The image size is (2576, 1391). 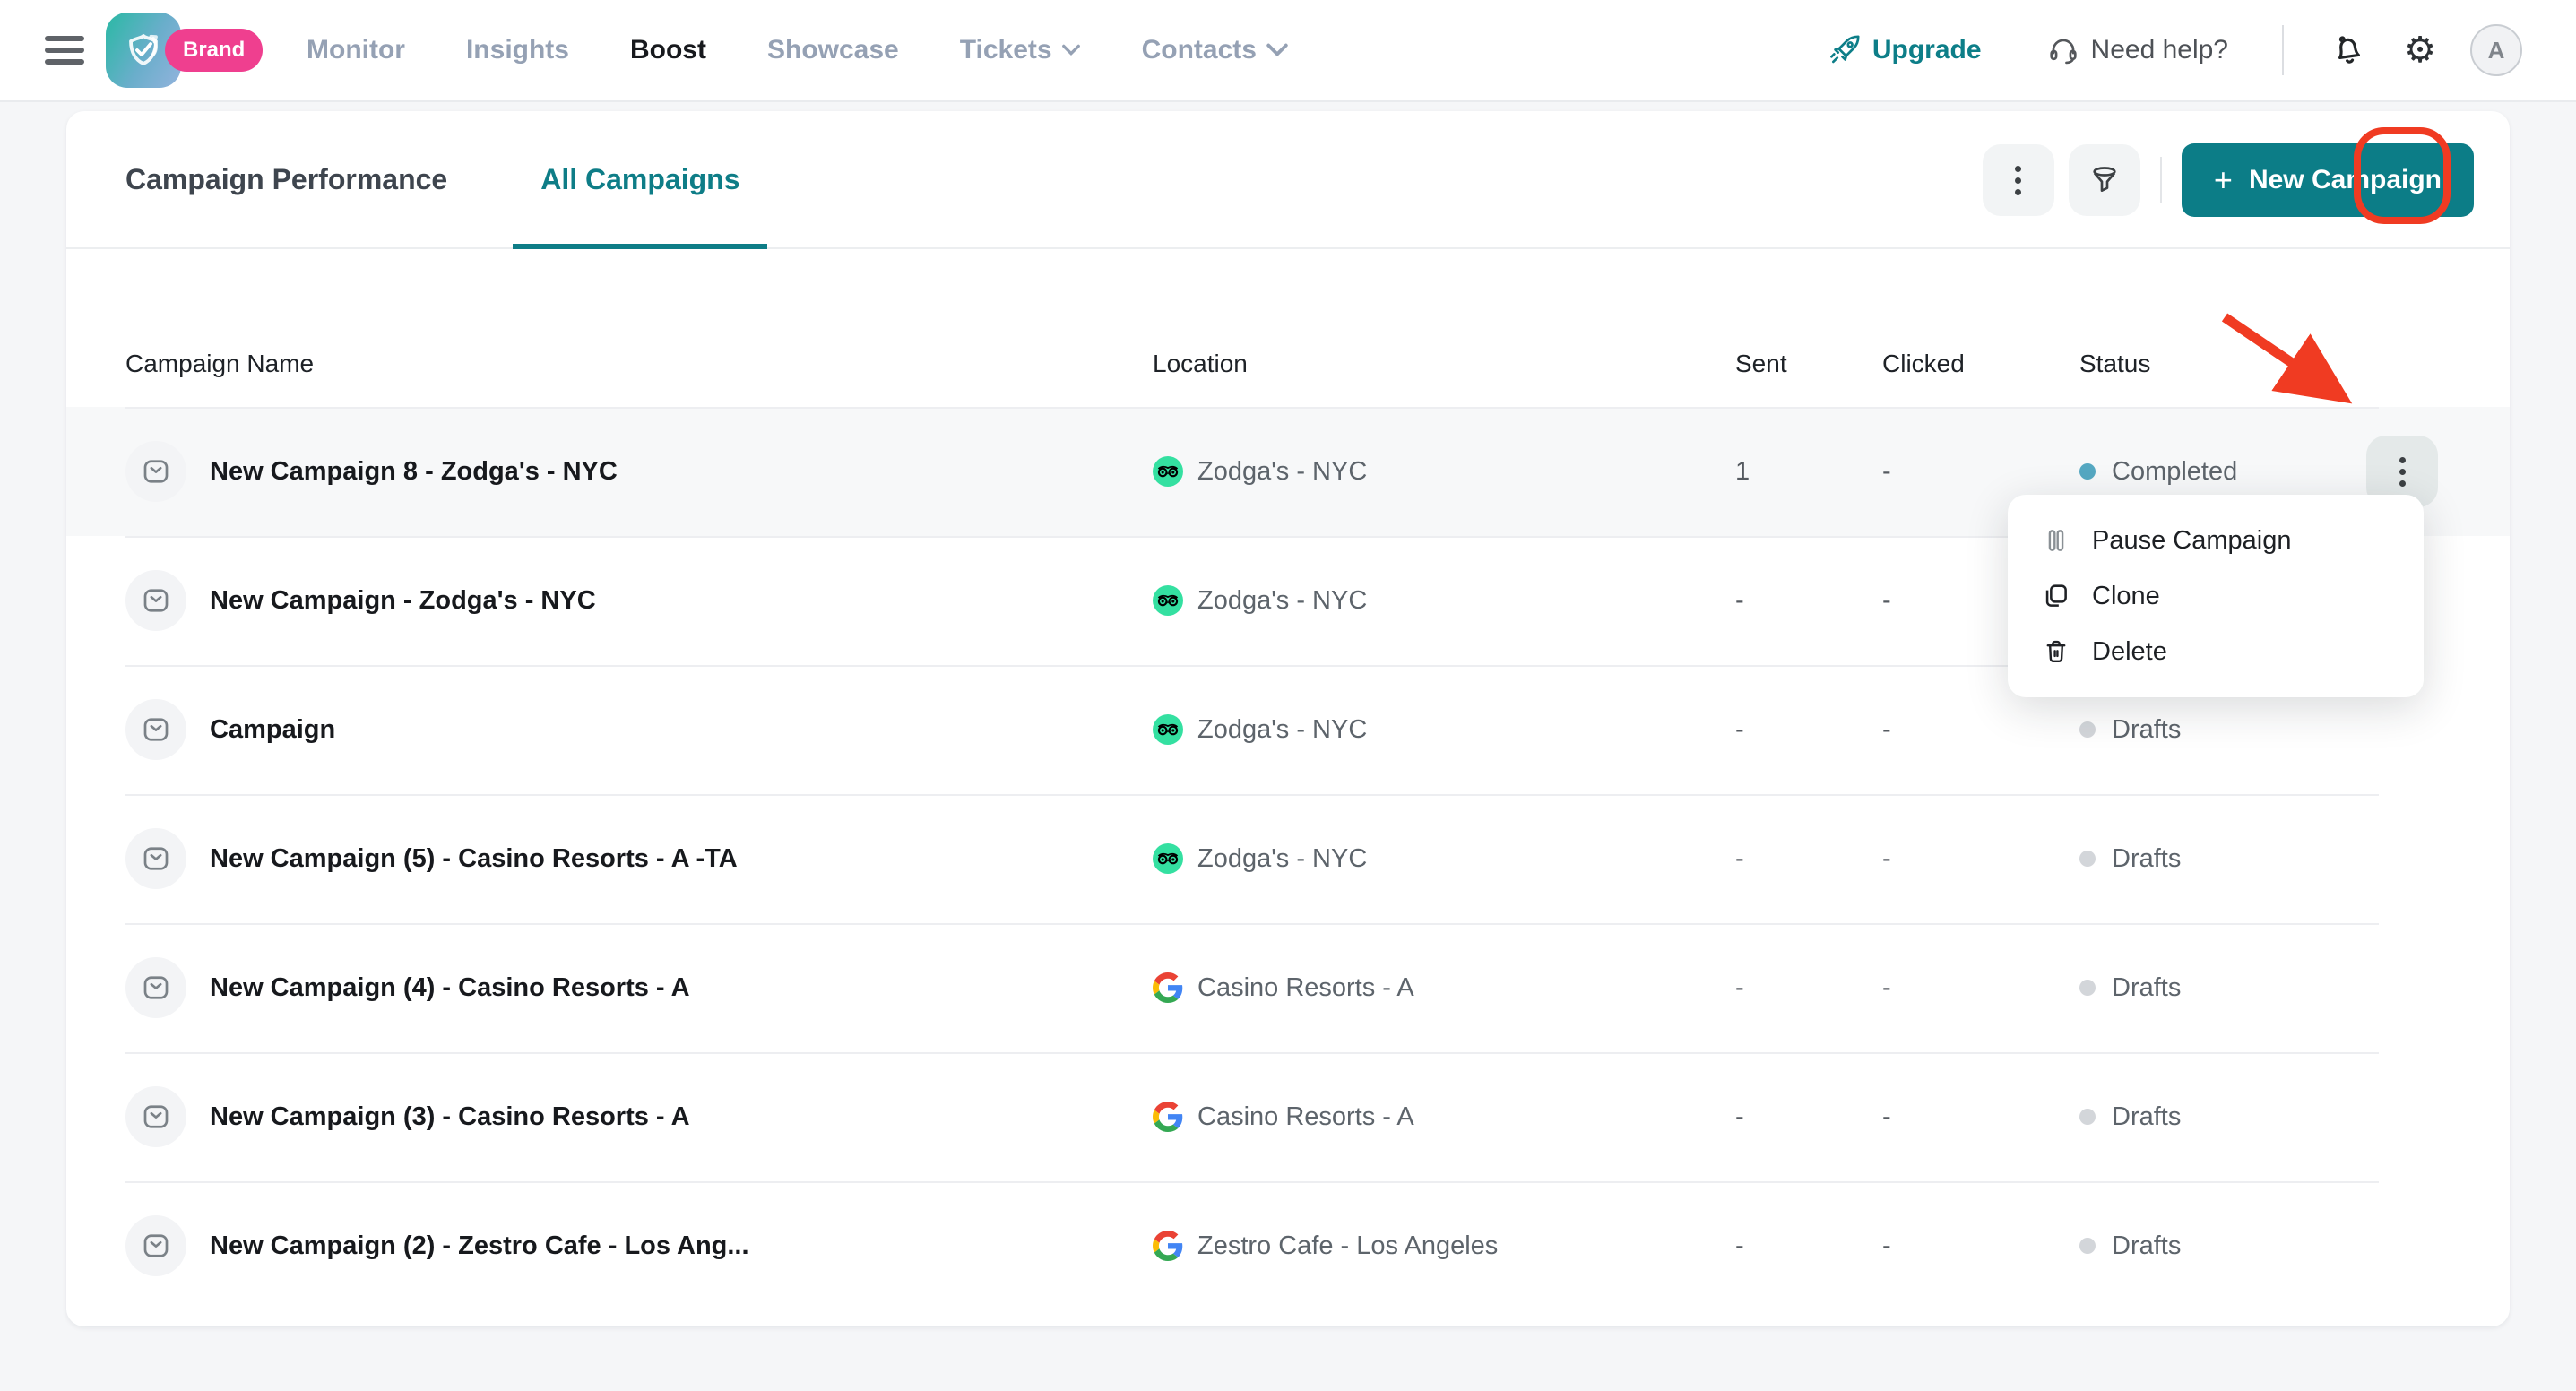 What do you see at coordinates (2056, 540) in the screenshot?
I see `pause-icon` at bounding box center [2056, 540].